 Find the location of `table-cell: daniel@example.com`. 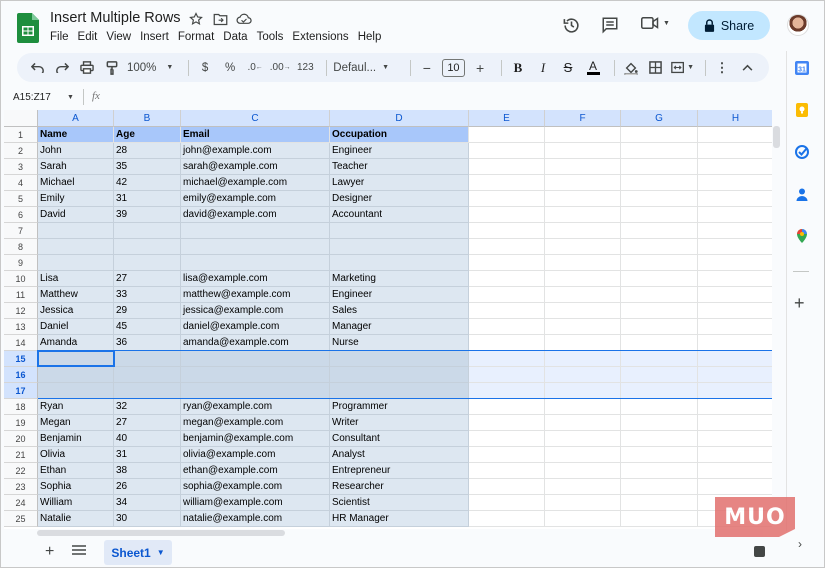

table-cell: daniel@example.com is located at coordinates (255, 327).